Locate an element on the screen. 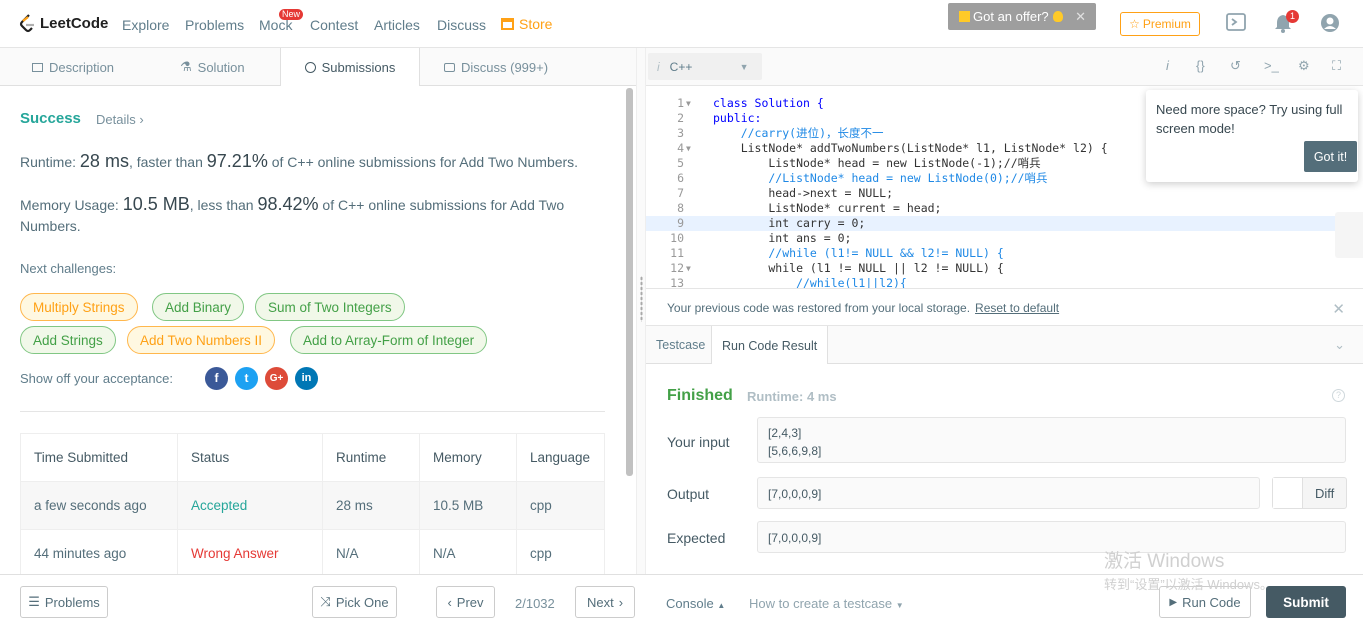 Image resolution: width=1363 pixels, height=628 pixels. description-icon is located at coordinates (37, 67).